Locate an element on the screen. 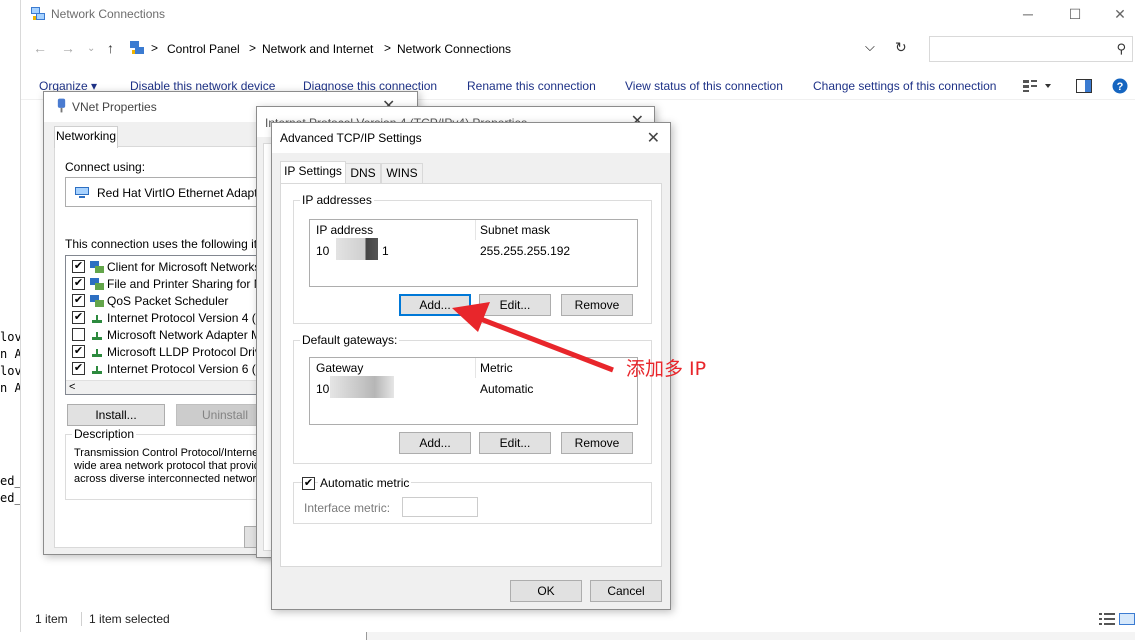 The image size is (1135, 640). breadcrumb-network-and-internet: Network and Internet is located at coordinates (317, 49).